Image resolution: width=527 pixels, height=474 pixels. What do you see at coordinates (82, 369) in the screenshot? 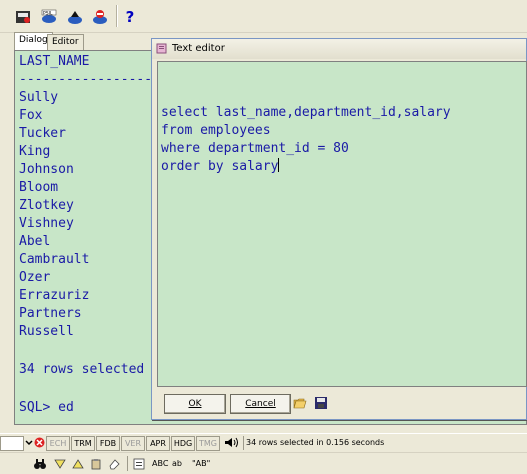
I see `rows-selected-summary: 34 rows selected` at bounding box center [82, 369].